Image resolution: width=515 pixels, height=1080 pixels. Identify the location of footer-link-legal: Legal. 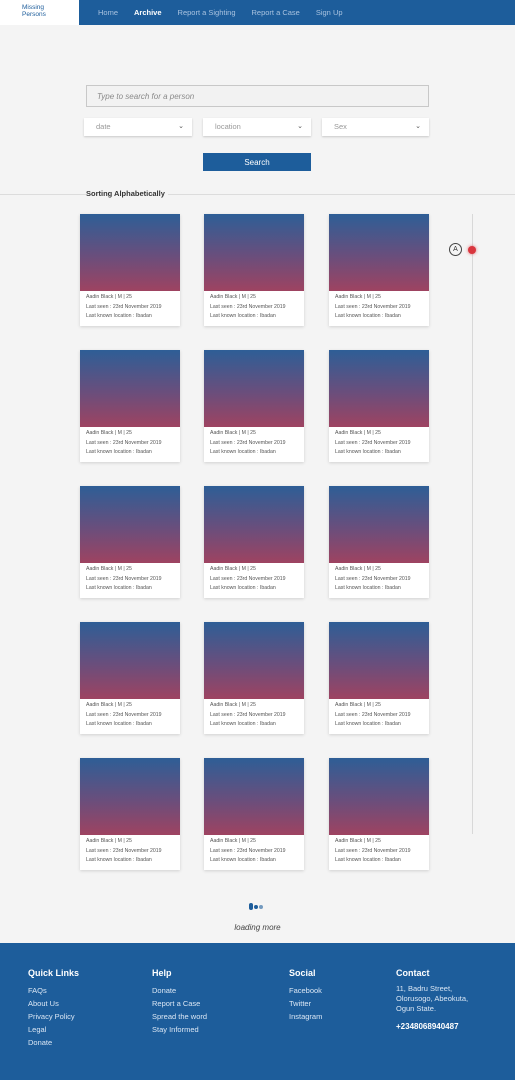
(53, 1029).